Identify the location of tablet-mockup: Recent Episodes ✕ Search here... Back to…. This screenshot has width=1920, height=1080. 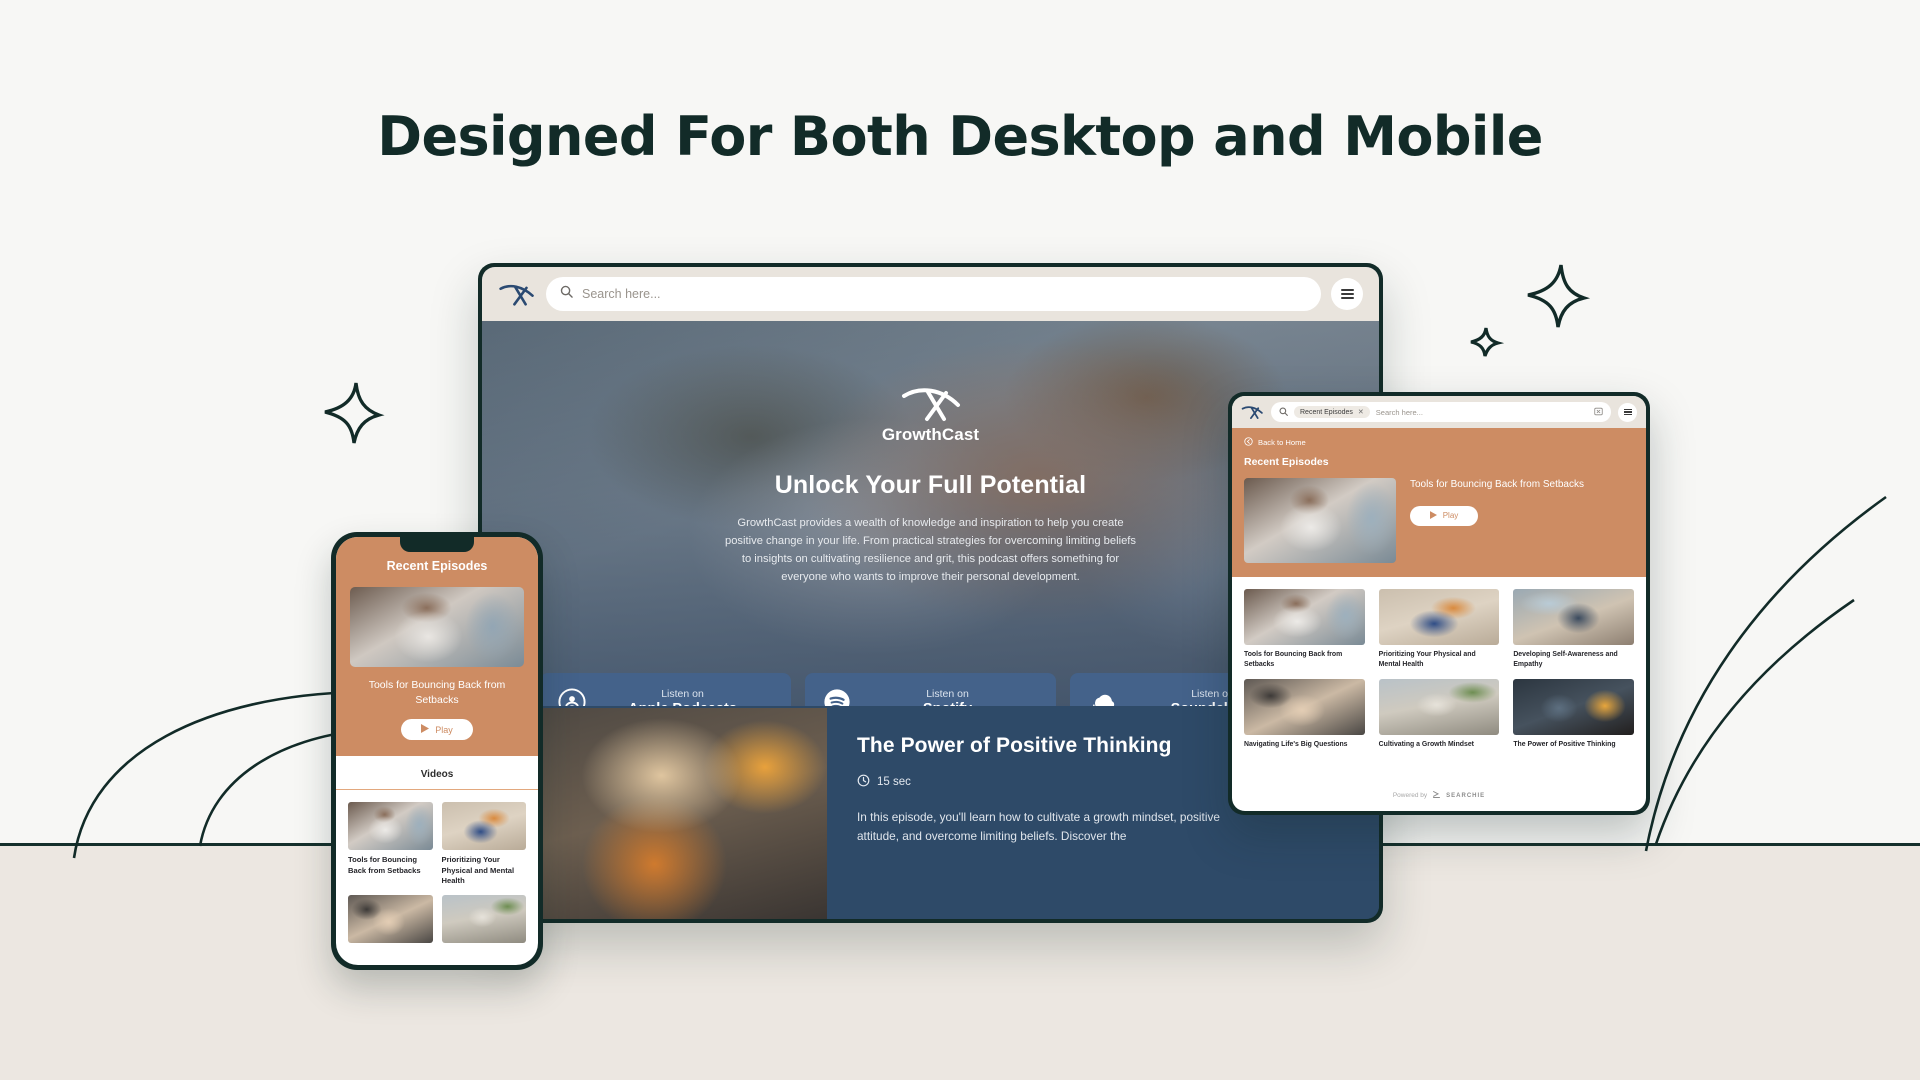
(1439, 603).